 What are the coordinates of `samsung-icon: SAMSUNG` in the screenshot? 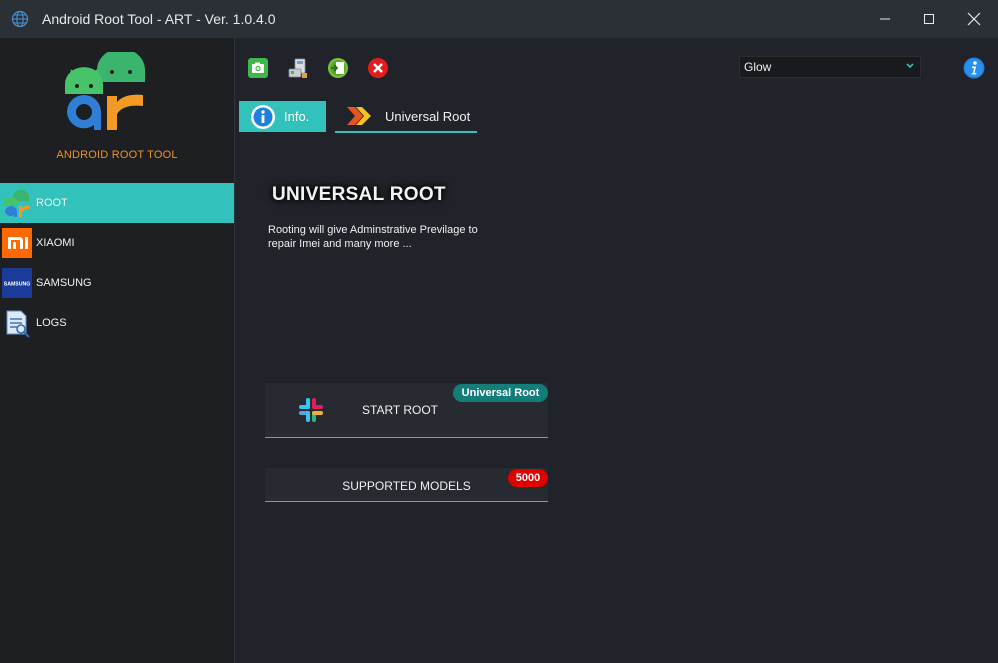 It's located at (17, 283).